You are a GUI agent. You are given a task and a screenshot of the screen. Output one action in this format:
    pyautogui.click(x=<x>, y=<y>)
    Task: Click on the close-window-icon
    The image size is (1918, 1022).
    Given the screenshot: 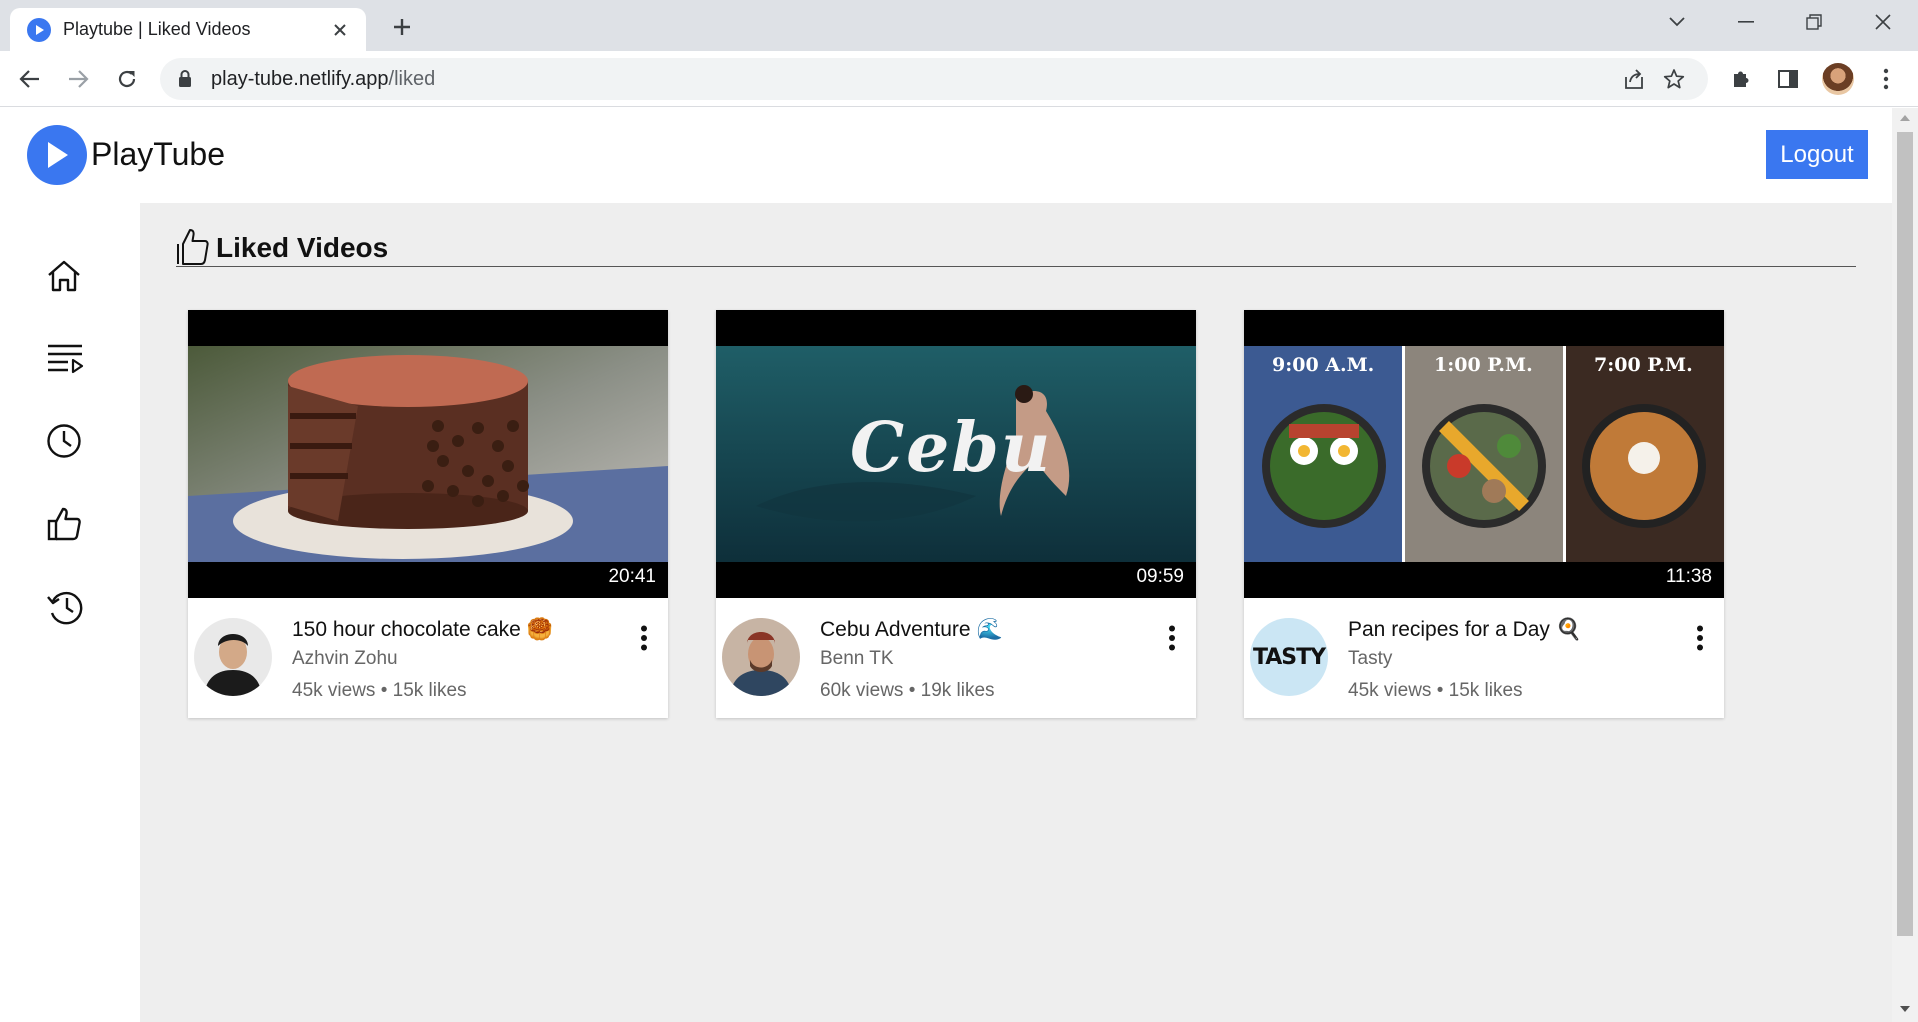 What is the action you would take?
    pyautogui.click(x=1883, y=22)
    